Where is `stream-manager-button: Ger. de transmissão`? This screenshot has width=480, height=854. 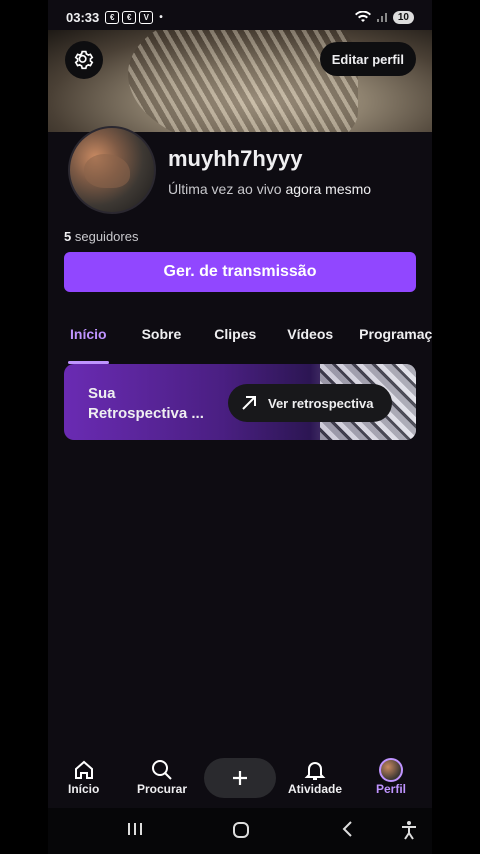 stream-manager-button: Ger. de transmissão is located at coordinates (240, 272).